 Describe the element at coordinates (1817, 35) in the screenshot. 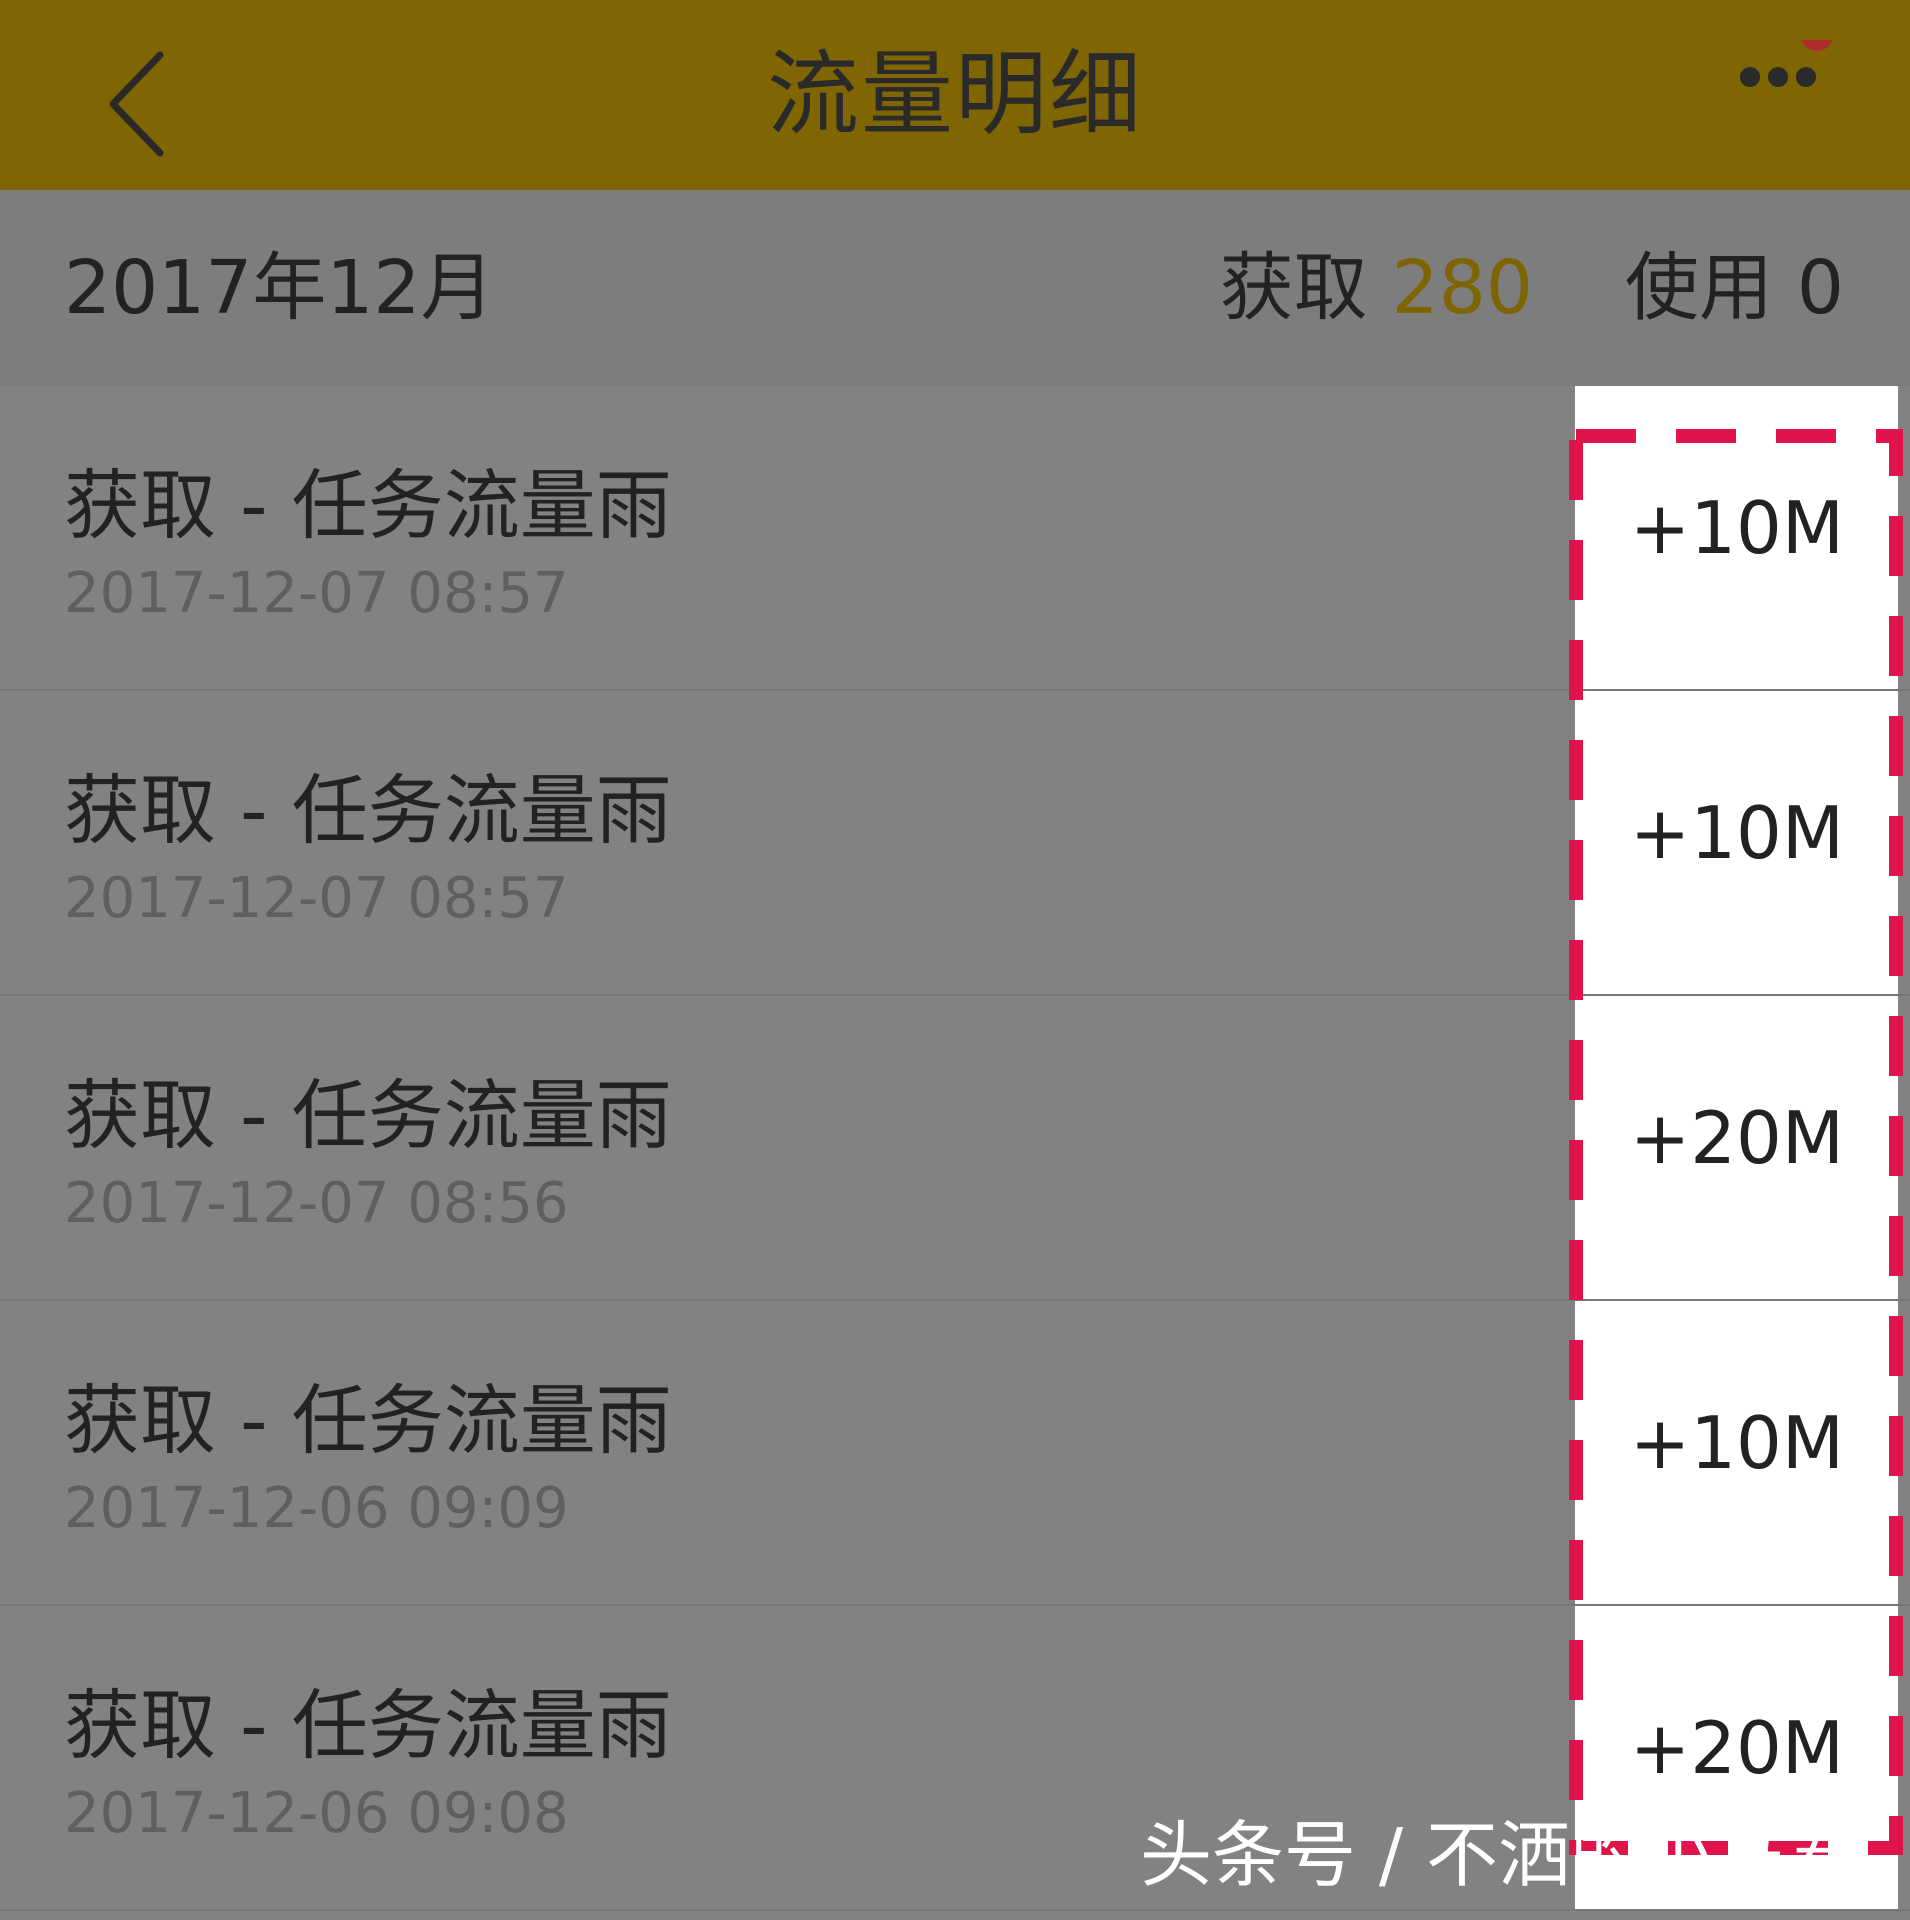

I see `notification-dot-icon` at that location.